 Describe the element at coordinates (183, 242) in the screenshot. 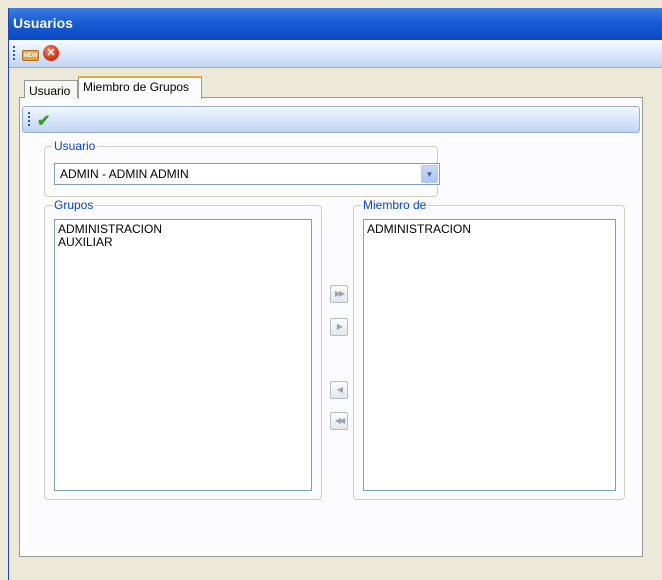

I see `list-item: AUXILIAR` at that location.